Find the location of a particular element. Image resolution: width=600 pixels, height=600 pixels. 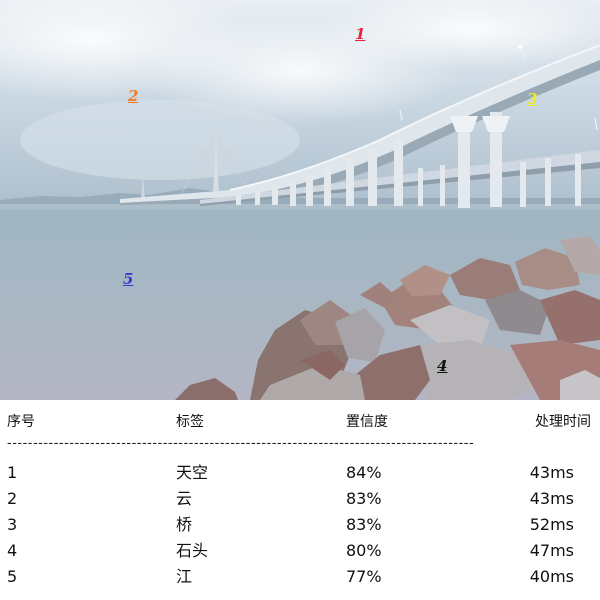

row-label: 石头 is located at coordinates (192, 550).